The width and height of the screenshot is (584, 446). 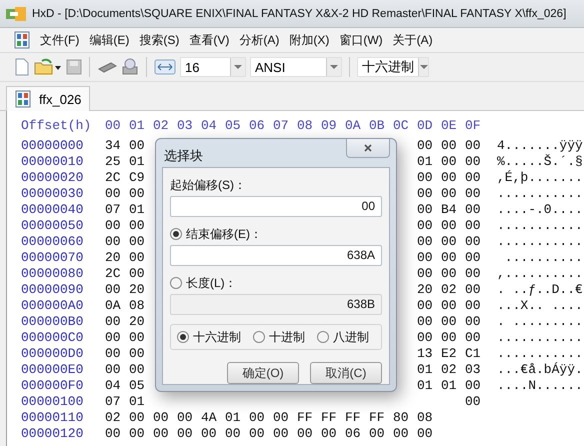 What do you see at coordinates (276, 304) in the screenshot?
I see `input-field: 638B` at bounding box center [276, 304].